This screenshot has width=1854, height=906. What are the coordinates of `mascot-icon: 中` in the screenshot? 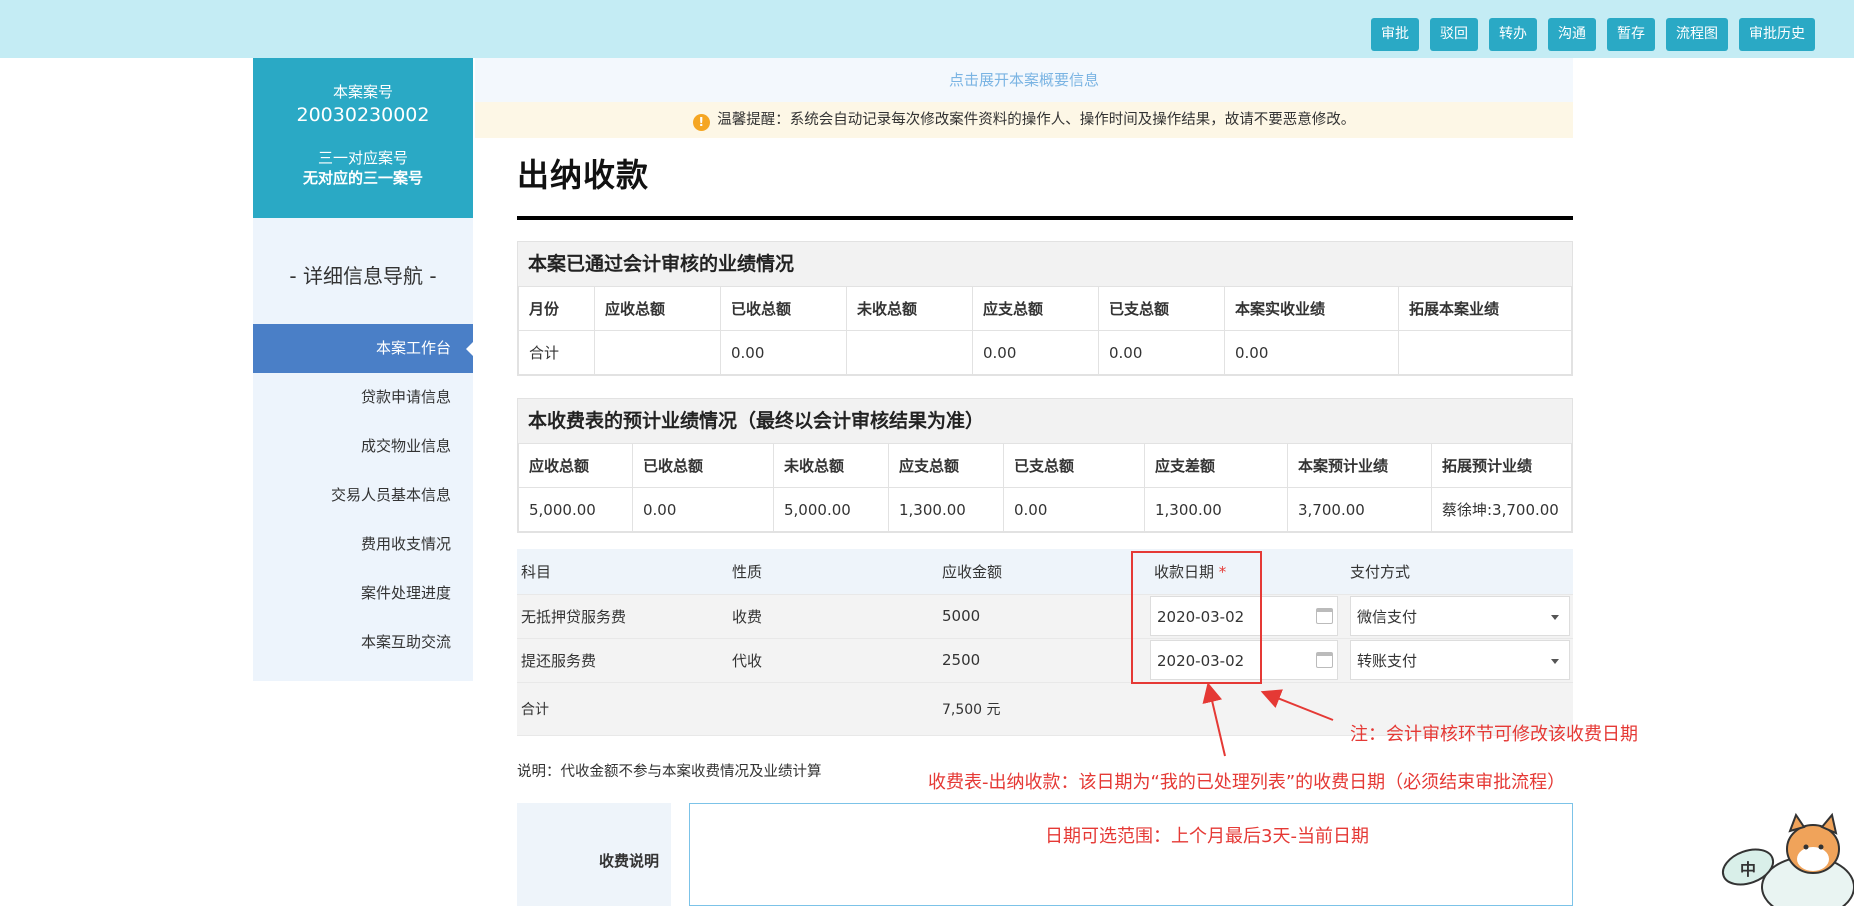 It's located at (1787, 859).